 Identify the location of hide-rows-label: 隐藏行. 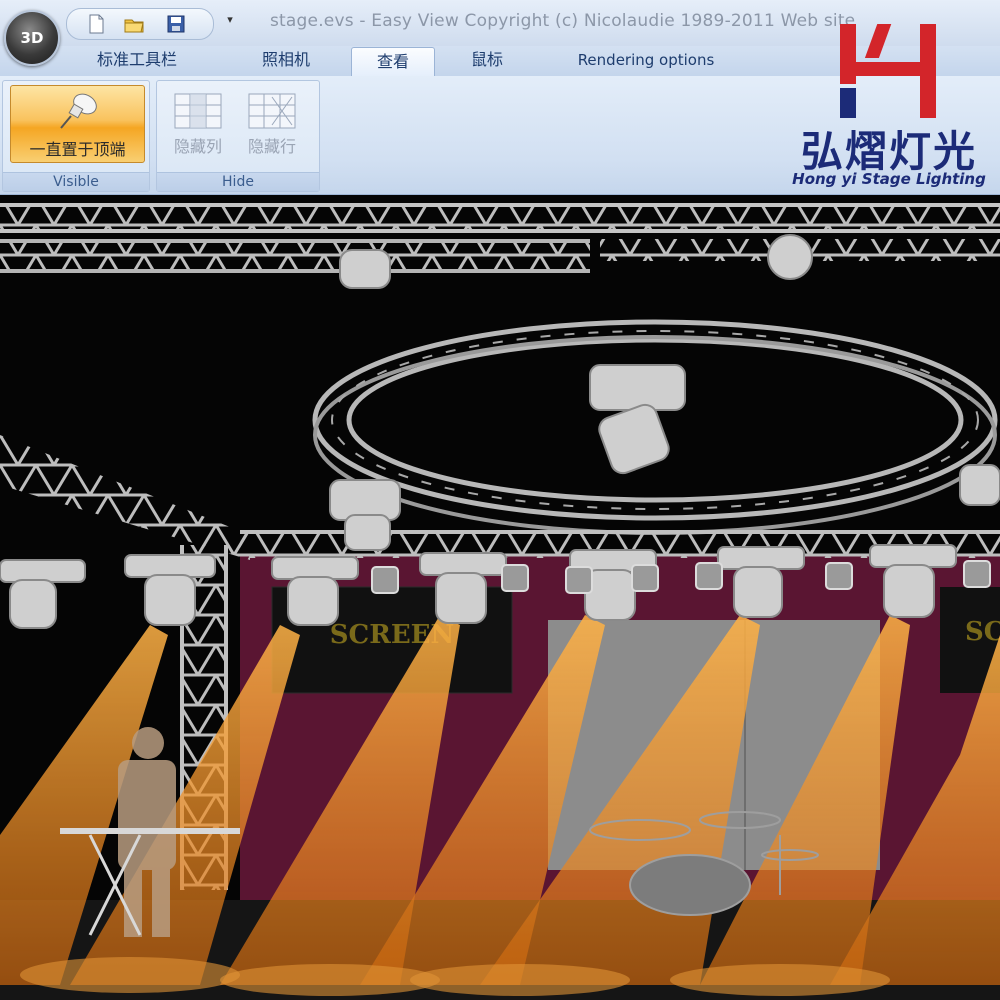
(271, 146).